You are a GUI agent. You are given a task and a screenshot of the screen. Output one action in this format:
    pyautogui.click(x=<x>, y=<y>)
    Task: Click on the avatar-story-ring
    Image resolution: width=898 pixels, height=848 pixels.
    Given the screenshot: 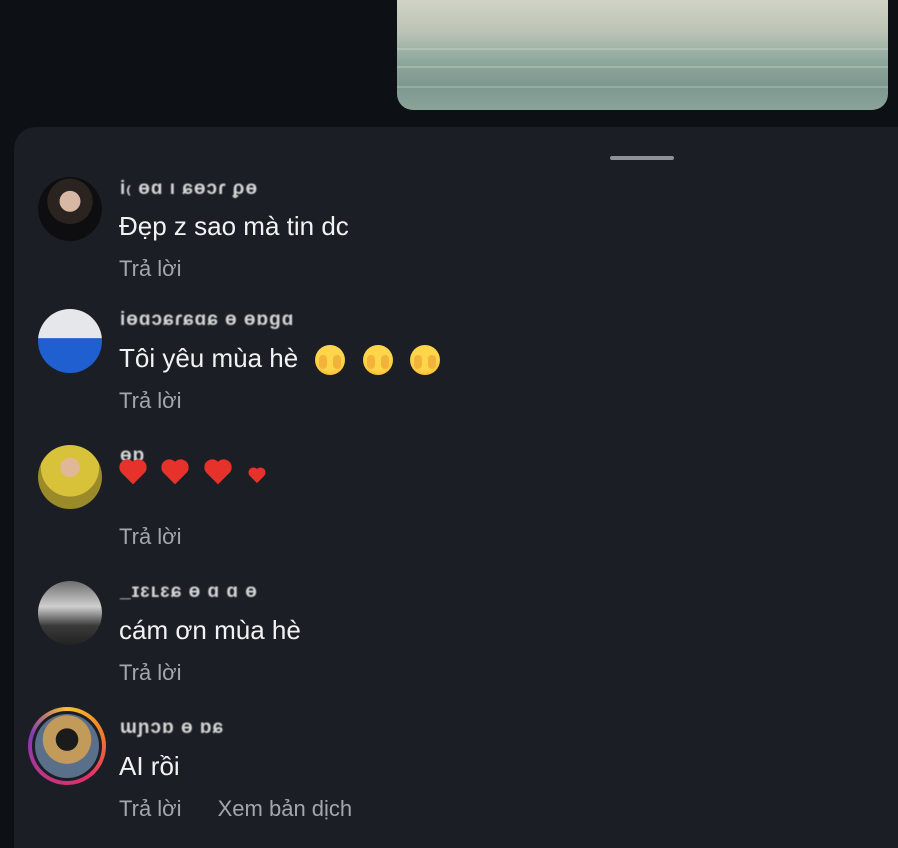 What is the action you would take?
    pyautogui.click(x=67, y=746)
    